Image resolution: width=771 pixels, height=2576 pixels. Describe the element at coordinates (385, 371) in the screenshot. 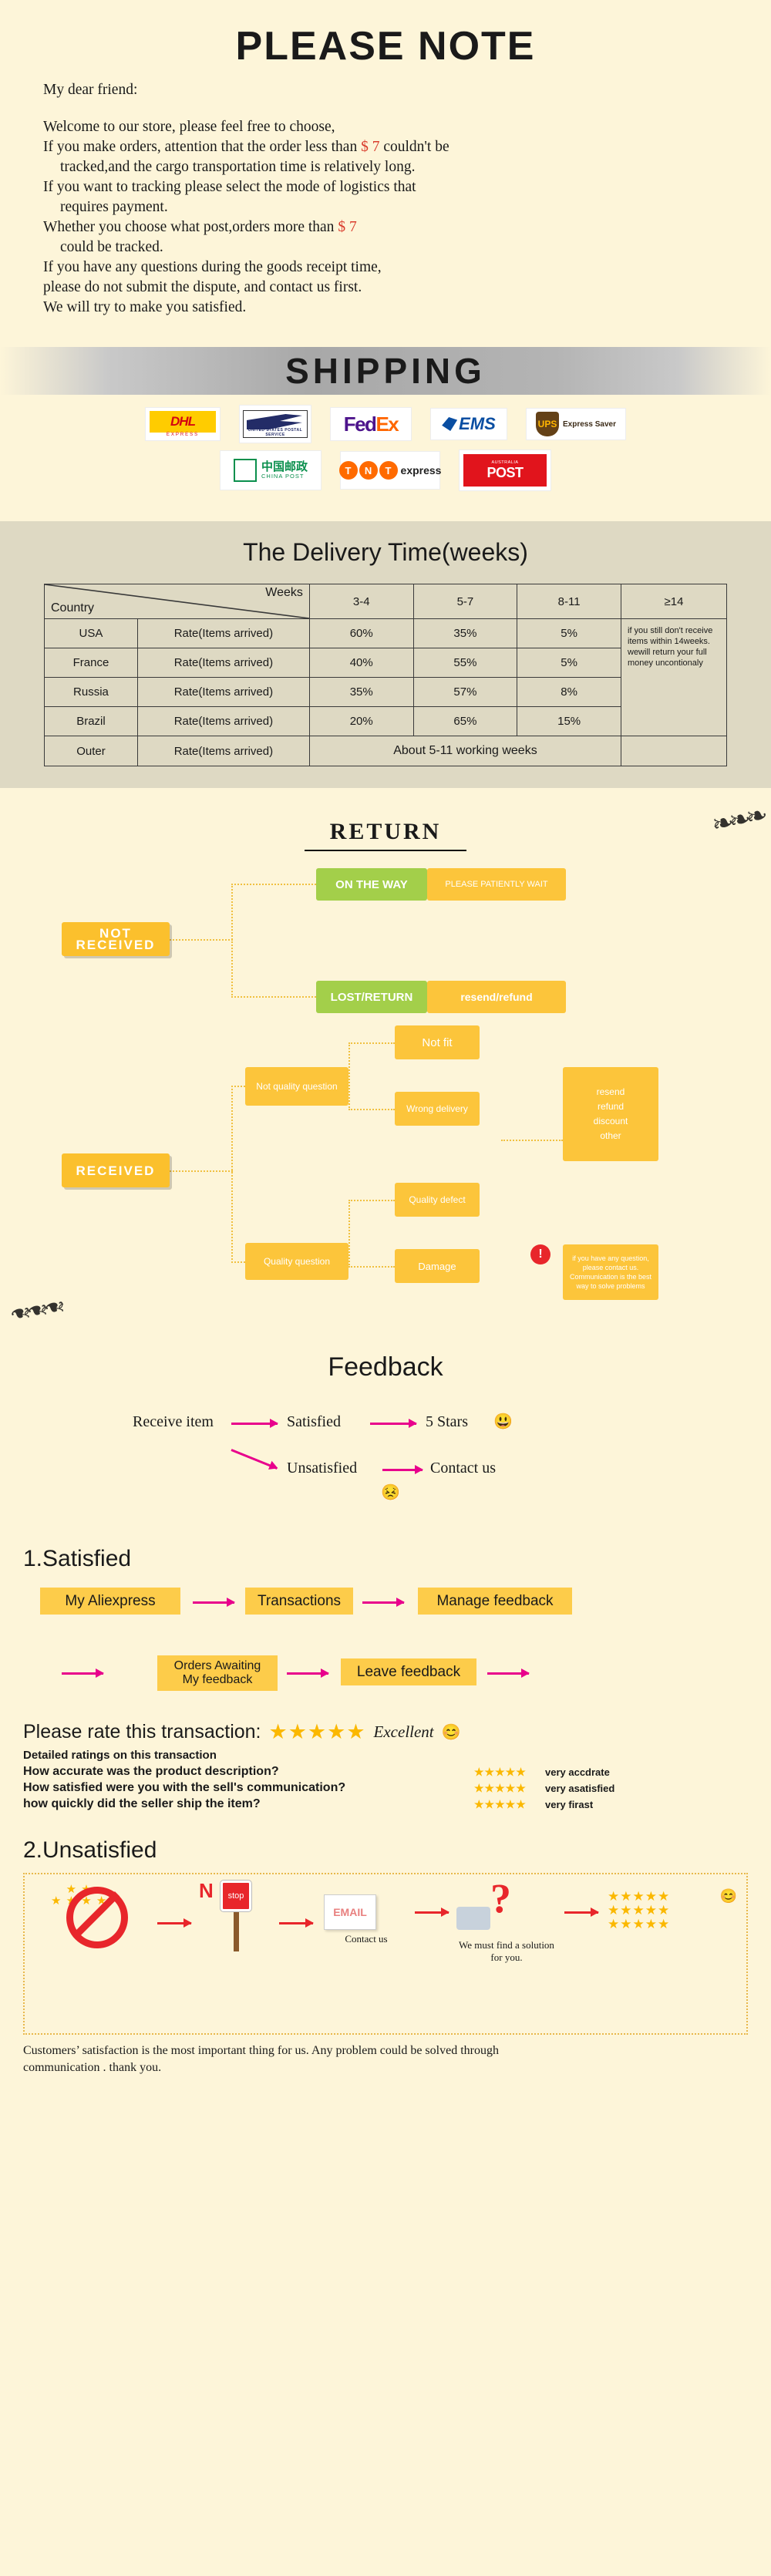

I see `shipping-banner: SHIPPING` at that location.